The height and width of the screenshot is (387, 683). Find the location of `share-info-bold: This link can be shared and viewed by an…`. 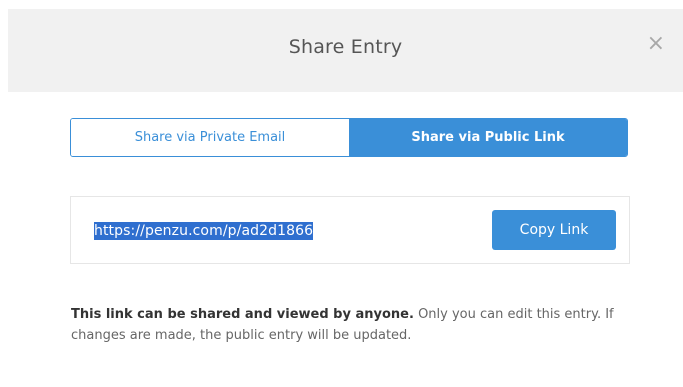

share-info-bold: This link can be shared and viewed by an… is located at coordinates (242, 314).